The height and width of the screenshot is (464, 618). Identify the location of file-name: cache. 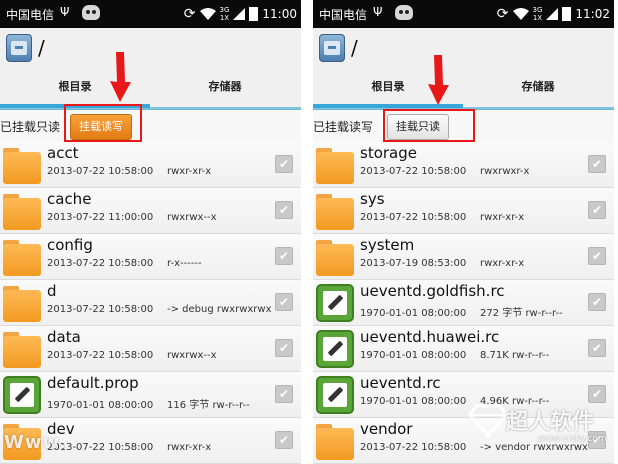
(69, 199).